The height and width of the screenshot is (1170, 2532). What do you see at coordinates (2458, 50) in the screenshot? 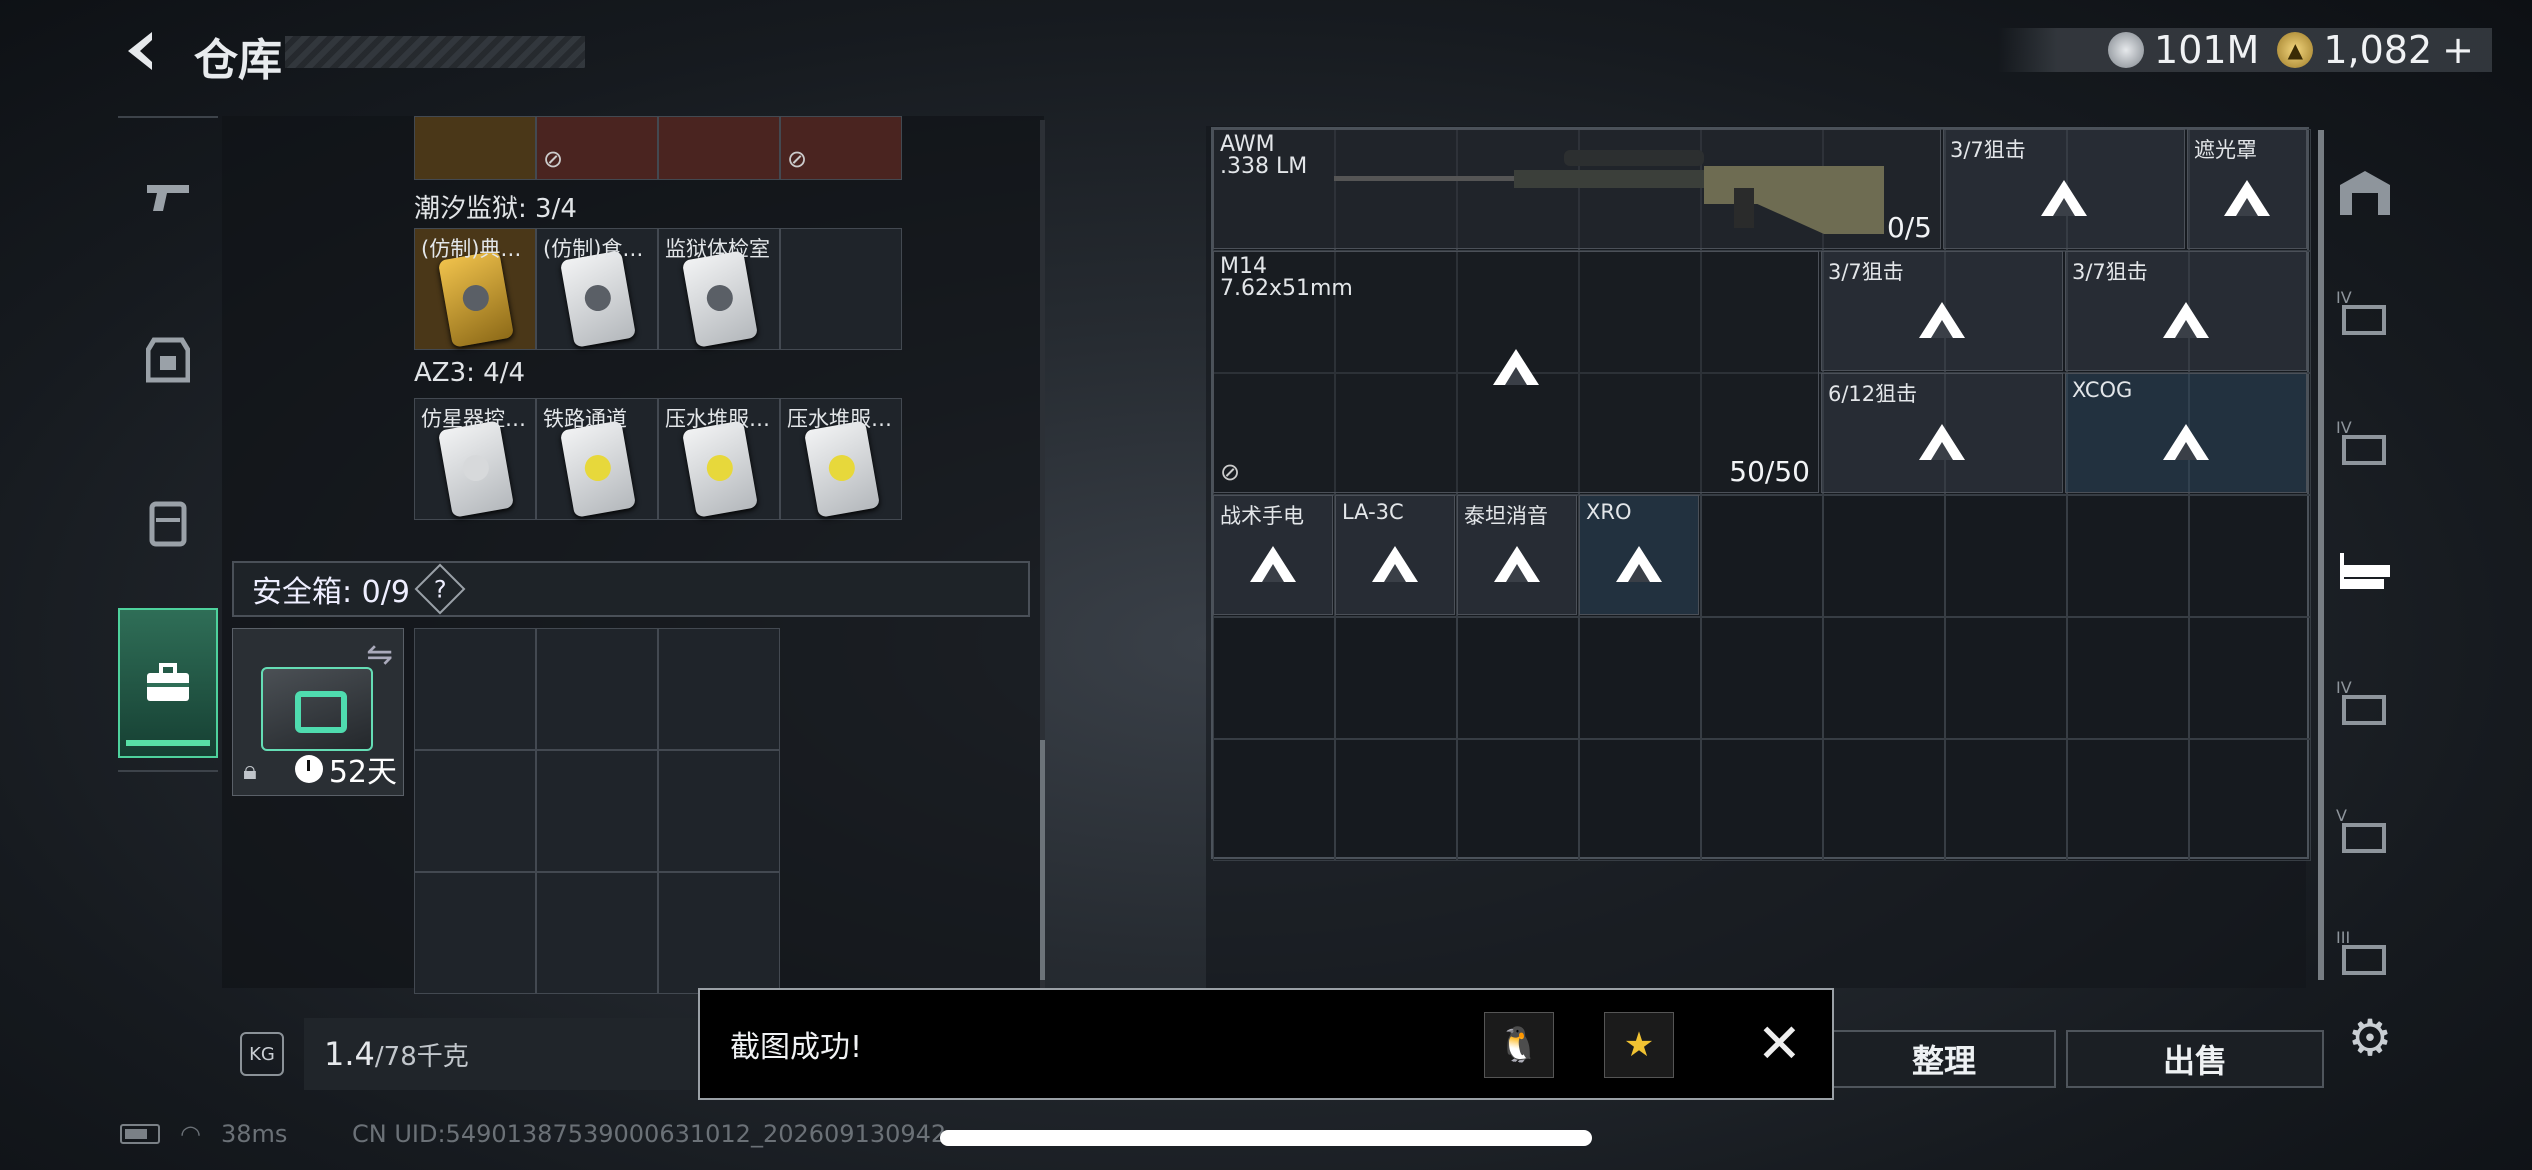
I see `add-gold-icon: +` at bounding box center [2458, 50].